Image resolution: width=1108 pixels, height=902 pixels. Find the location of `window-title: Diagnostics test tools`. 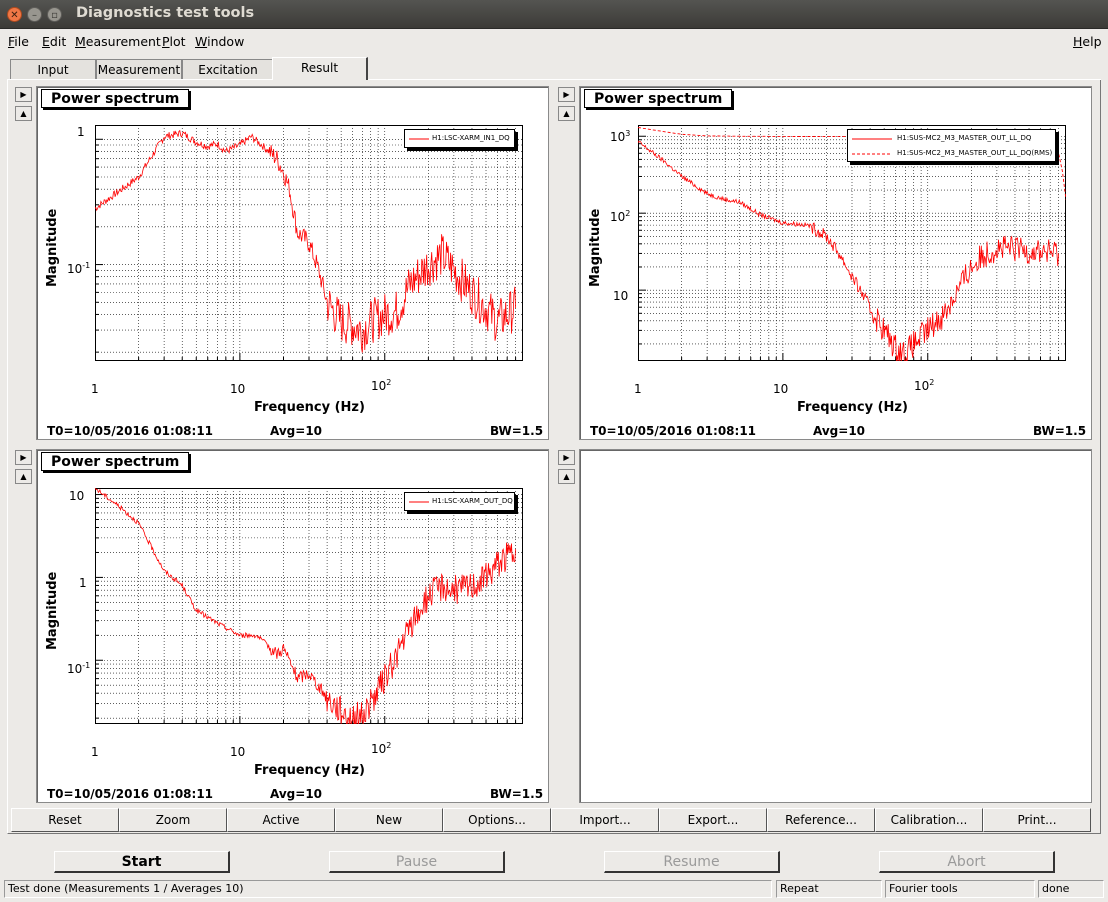

window-title: Diagnostics test tools is located at coordinates (165, 13).